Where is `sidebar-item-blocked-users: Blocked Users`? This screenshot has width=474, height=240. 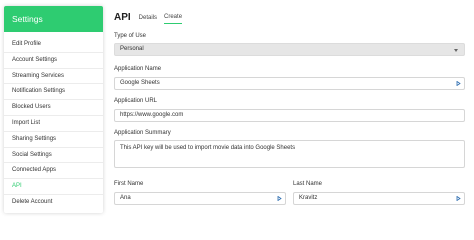 sidebar-item-blocked-users: Blocked Users is located at coordinates (53, 108).